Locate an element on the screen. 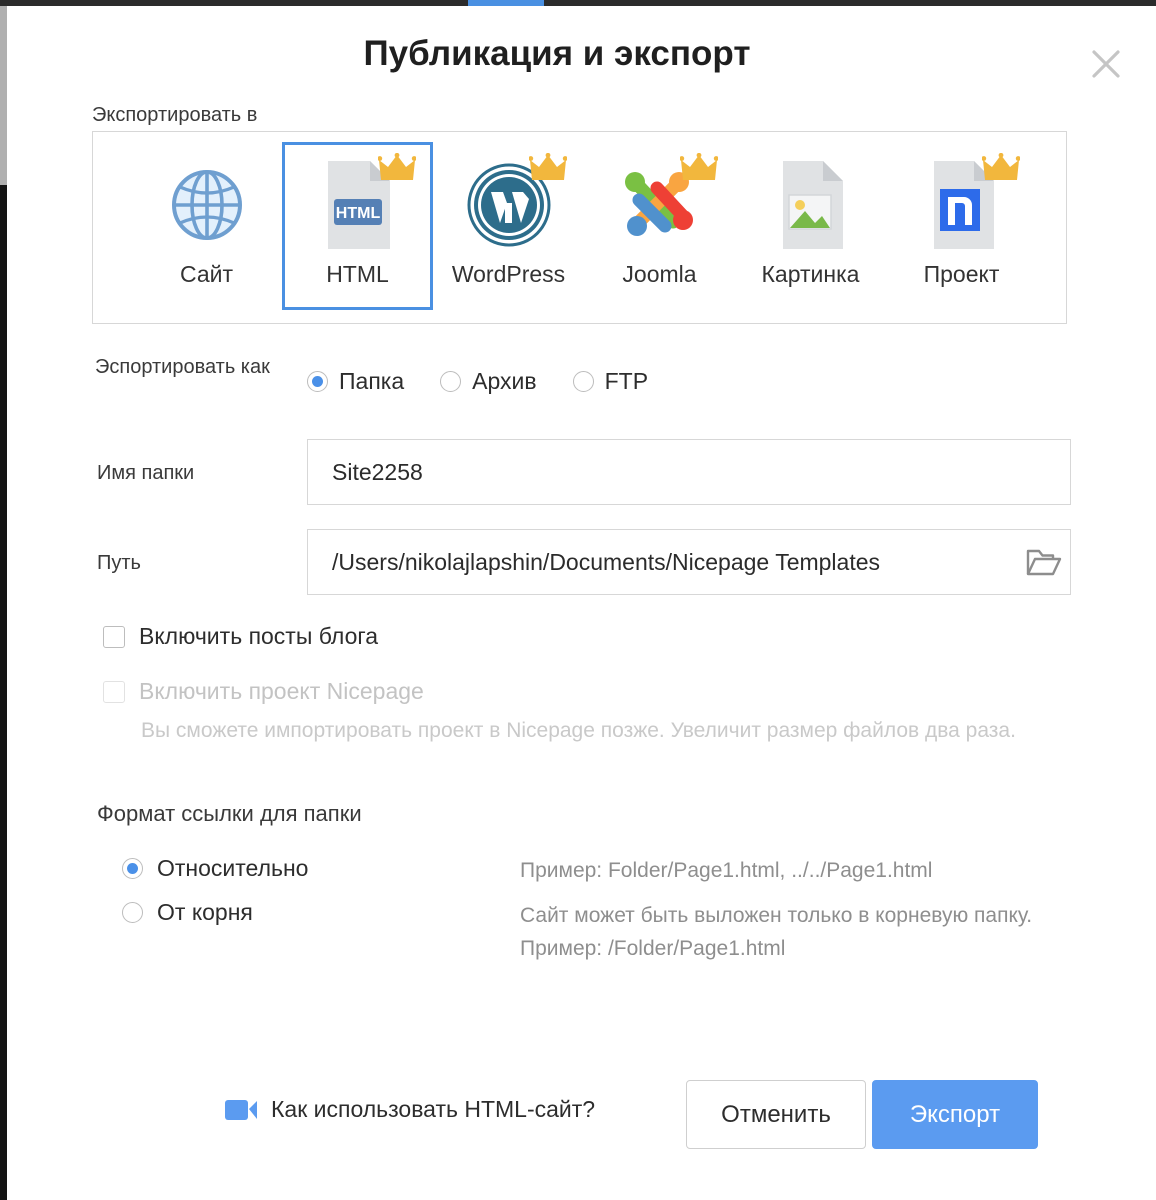  export-as-option-folder: Папка is located at coordinates (355, 381).